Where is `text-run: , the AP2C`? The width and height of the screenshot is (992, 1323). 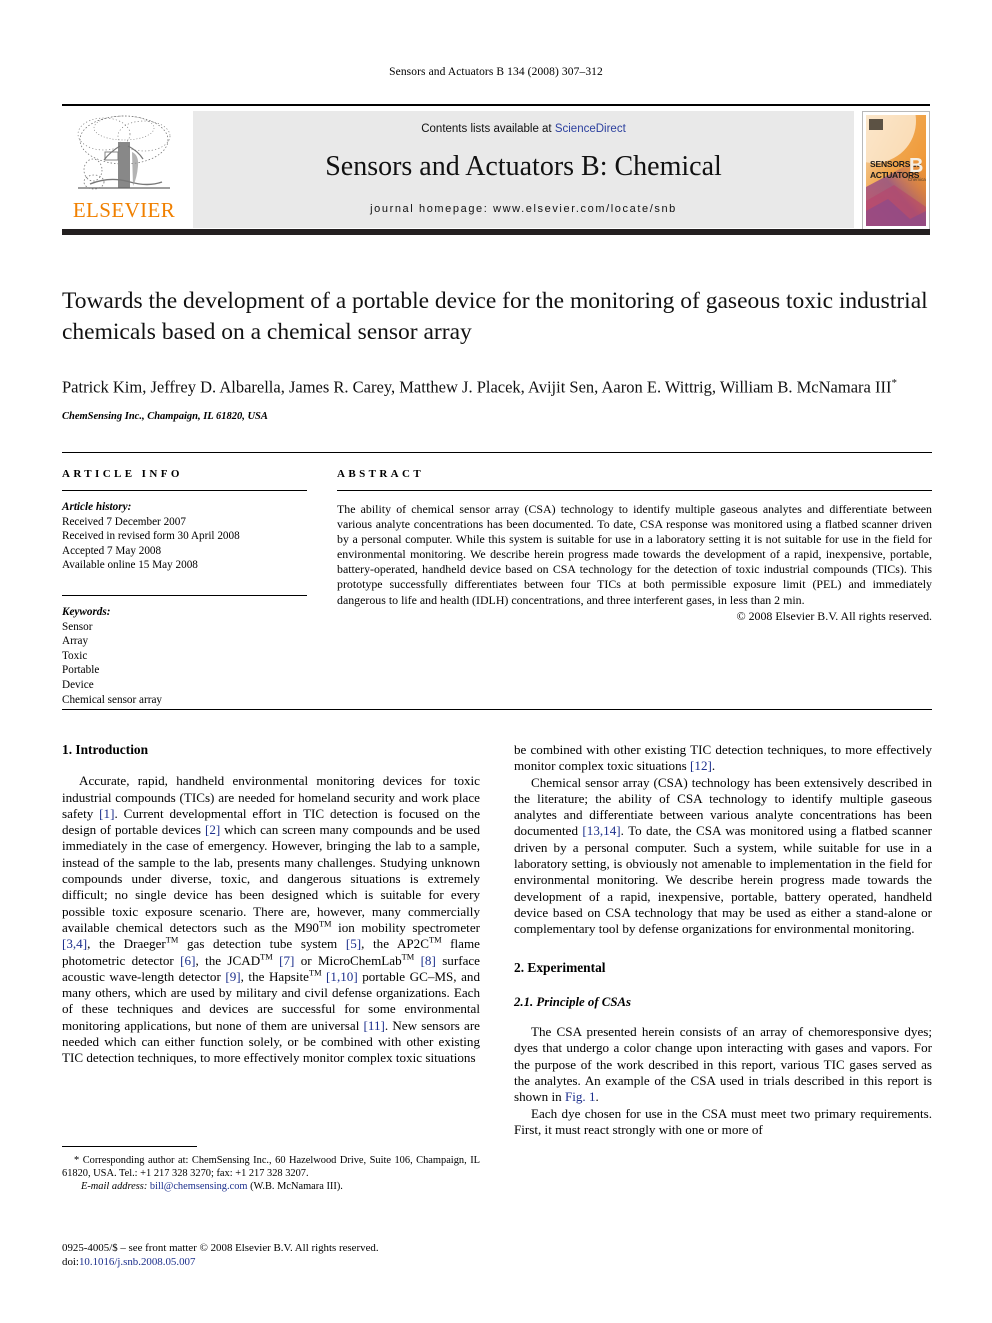
text-run: , the AP2C is located at coordinates (395, 944).